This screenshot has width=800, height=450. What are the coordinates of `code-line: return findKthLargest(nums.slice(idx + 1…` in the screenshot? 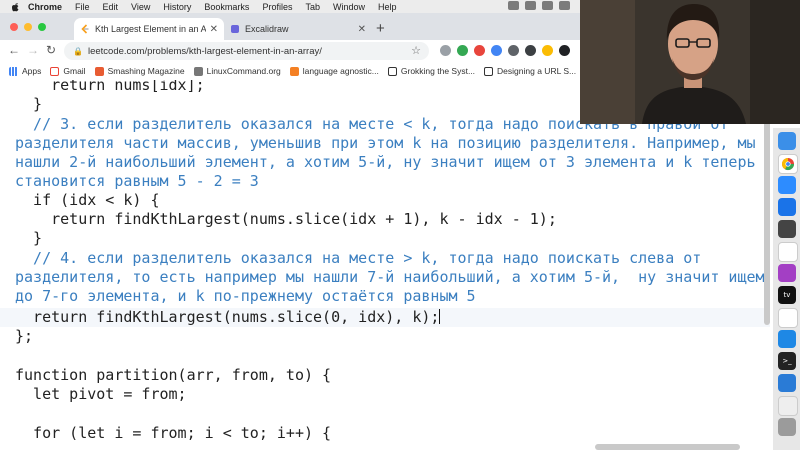 It's located at (286, 219).